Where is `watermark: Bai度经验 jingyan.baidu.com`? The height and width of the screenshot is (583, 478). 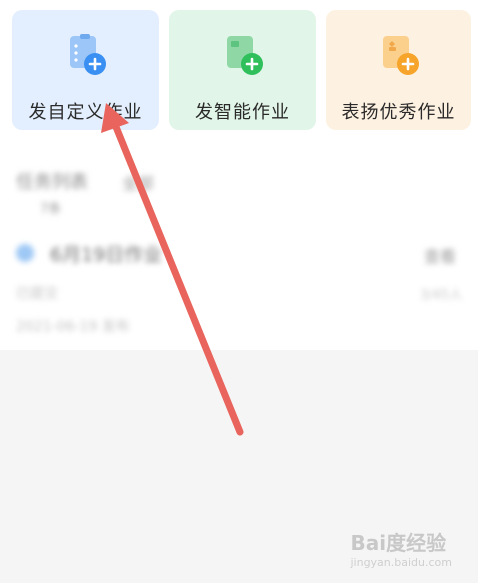
watermark: Bai度经验 jingyan.baidu.com is located at coordinates (401, 550).